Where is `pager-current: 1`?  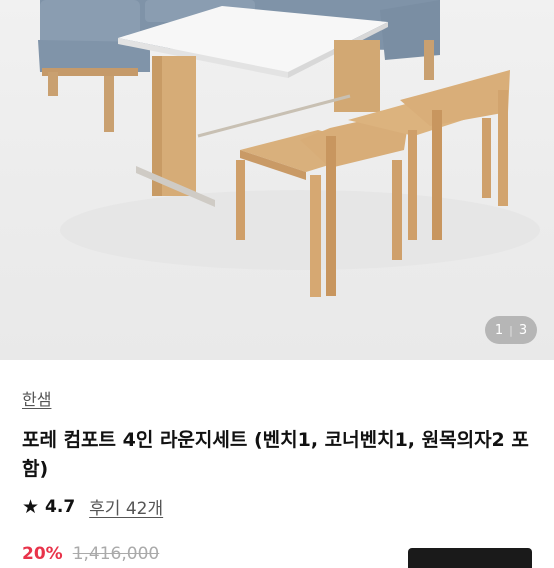 pager-current: 1 is located at coordinates (499, 330).